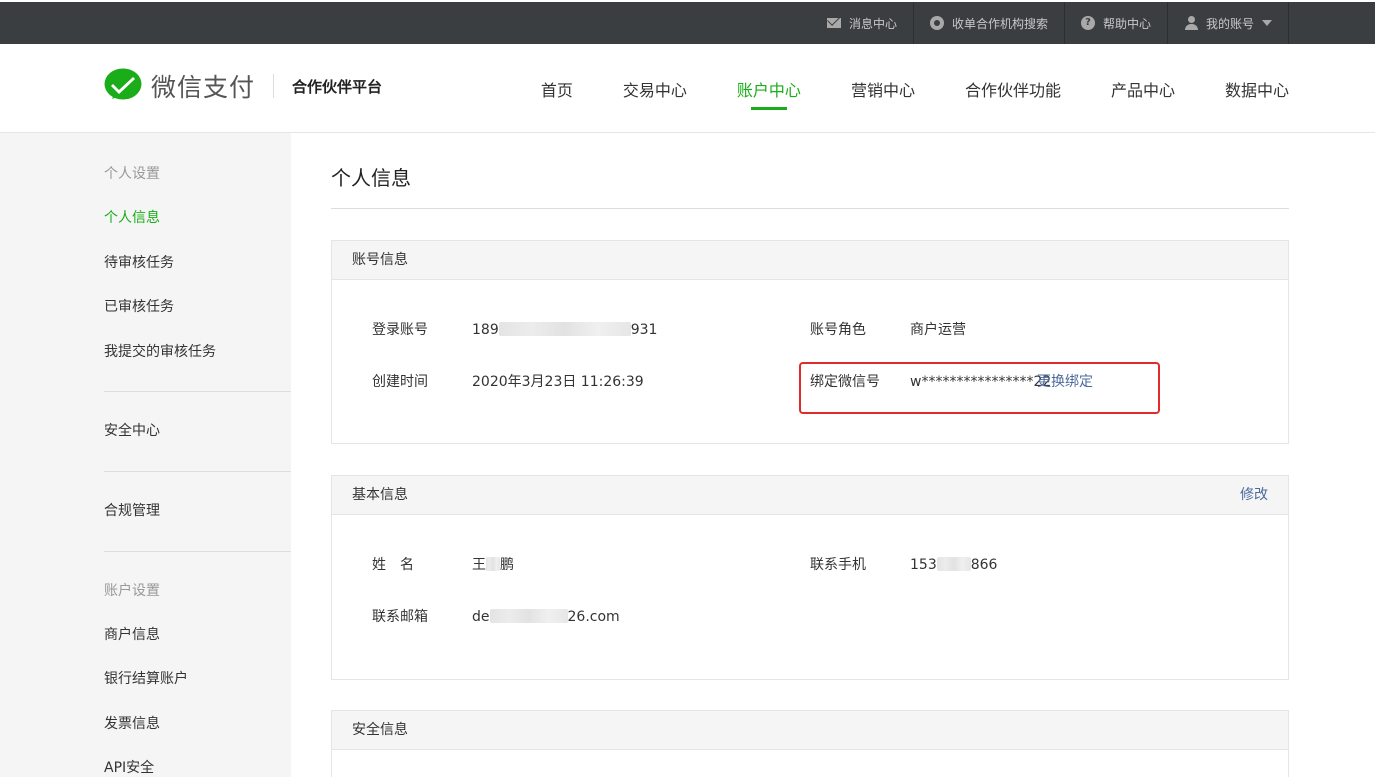  What do you see at coordinates (197, 218) in the screenshot?
I see `sidebar-item-personal-info: 个人信息` at bounding box center [197, 218].